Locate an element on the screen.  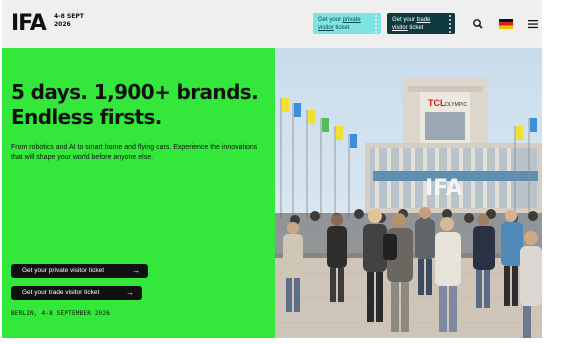
private-ticket-text-a: Get your is located at coordinates (330, 20).